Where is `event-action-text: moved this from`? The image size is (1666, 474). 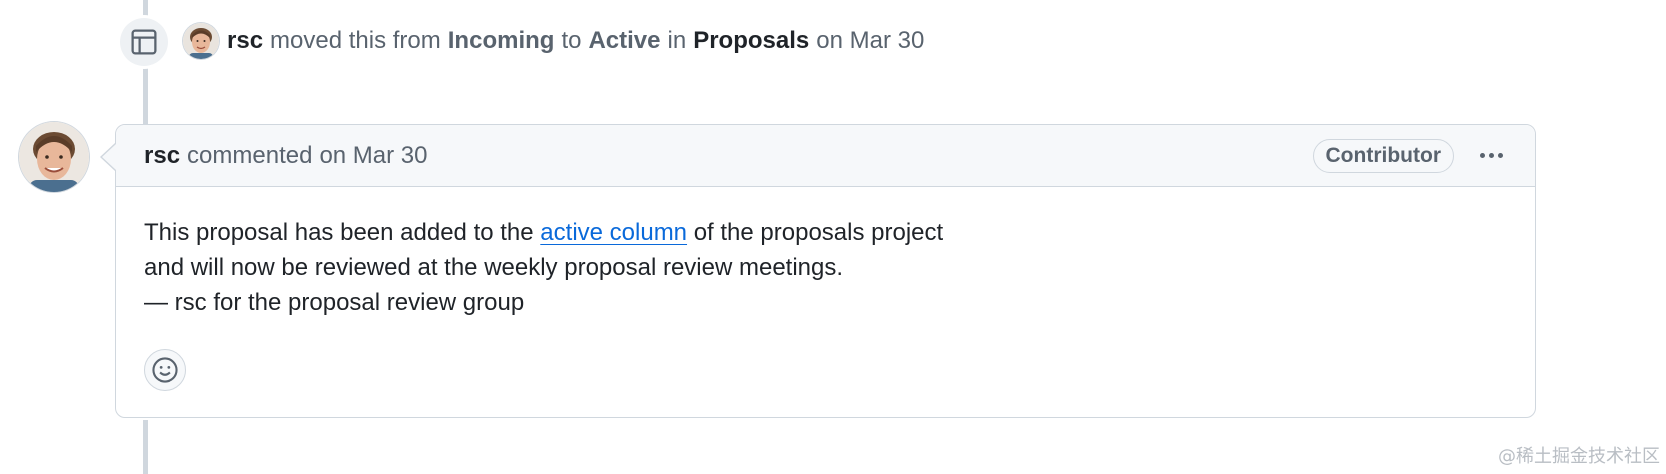 event-action-text: moved this from is located at coordinates (355, 40).